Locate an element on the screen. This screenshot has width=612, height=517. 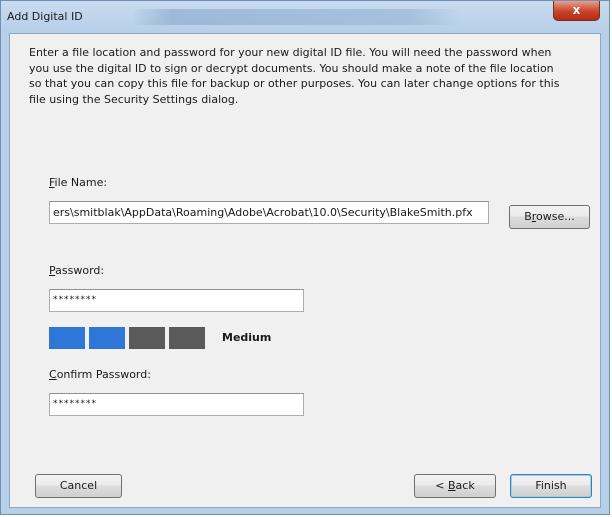
cancel-button: Cancel is located at coordinates (78, 486).